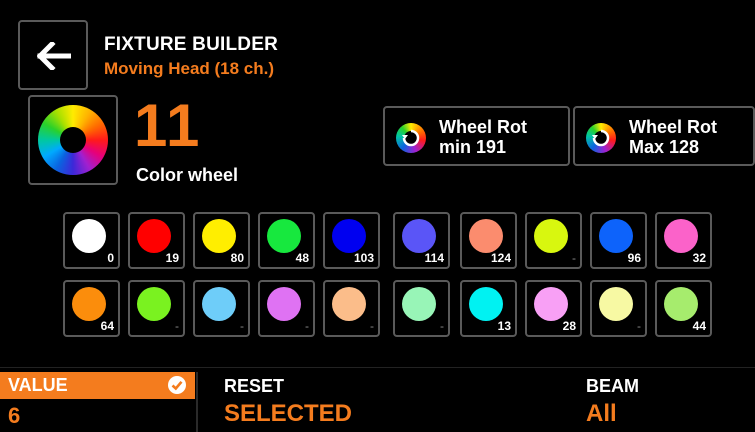  What do you see at coordinates (97, 402) in the screenshot?
I see `value-panel: VALUE 6` at bounding box center [97, 402].